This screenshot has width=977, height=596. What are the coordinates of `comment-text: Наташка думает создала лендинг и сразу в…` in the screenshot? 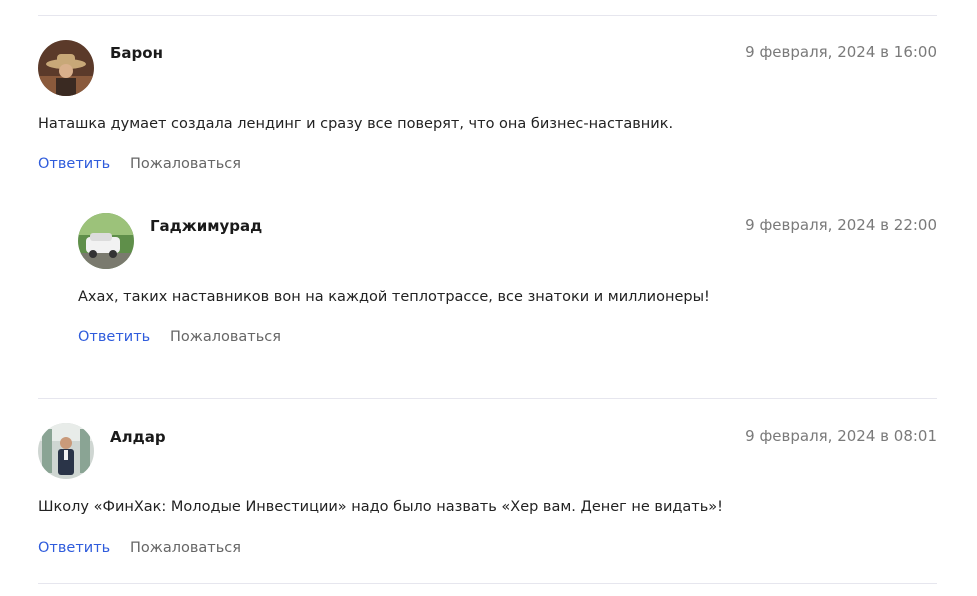 It's located at (356, 124).